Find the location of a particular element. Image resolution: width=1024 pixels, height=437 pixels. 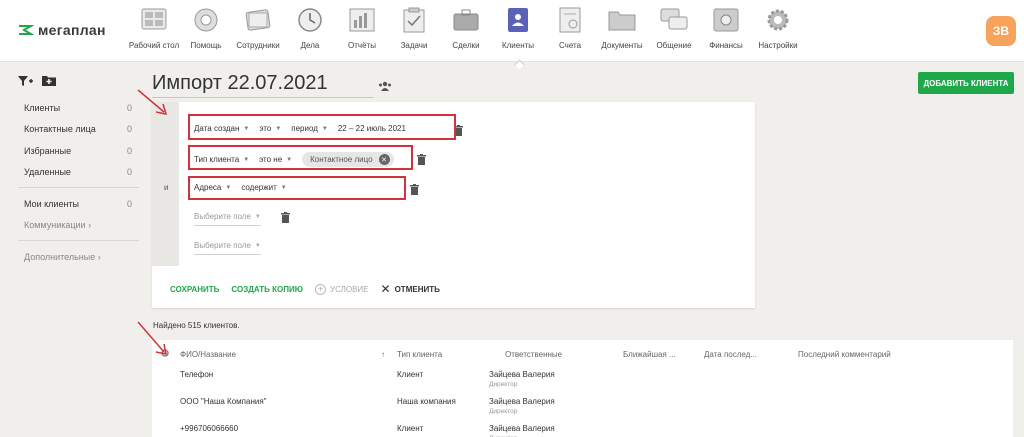

nav-item-chat: Общение is located at coordinates (674, 34).